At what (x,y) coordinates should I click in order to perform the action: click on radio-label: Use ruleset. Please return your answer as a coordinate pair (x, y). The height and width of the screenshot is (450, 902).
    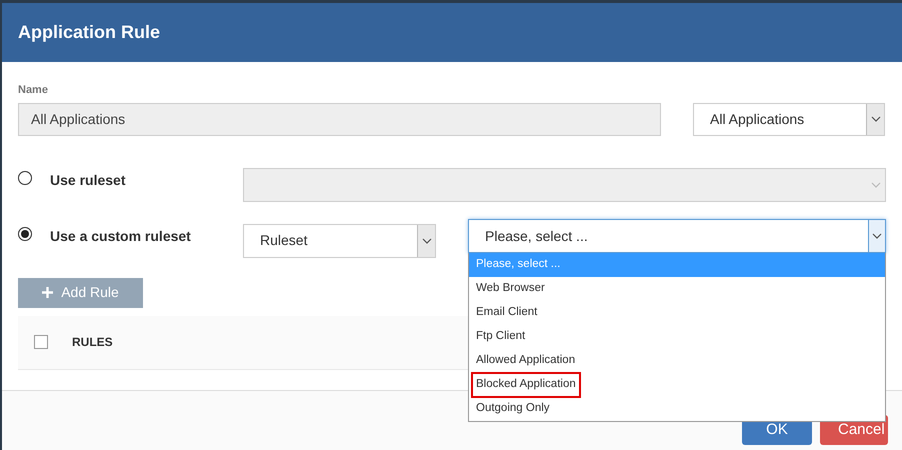
    Looking at the image, I should click on (88, 180).